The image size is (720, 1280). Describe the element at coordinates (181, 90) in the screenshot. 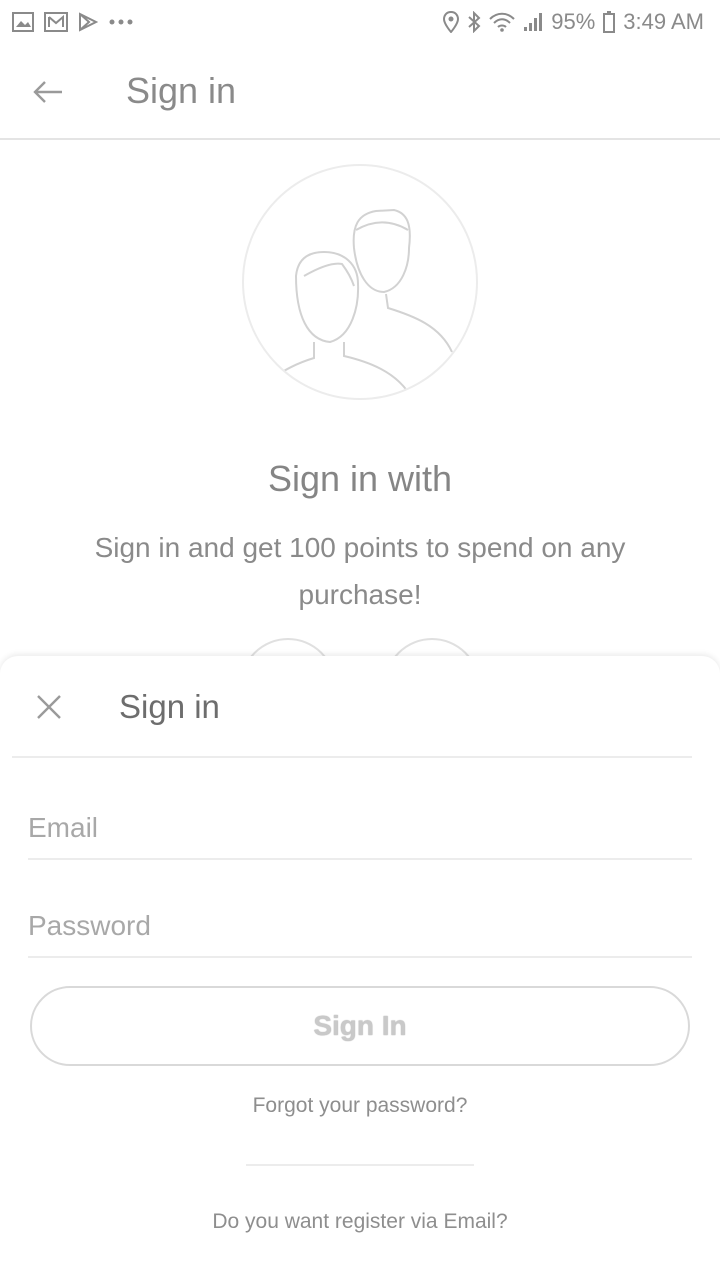

I see `page-title: Sign in` at that location.